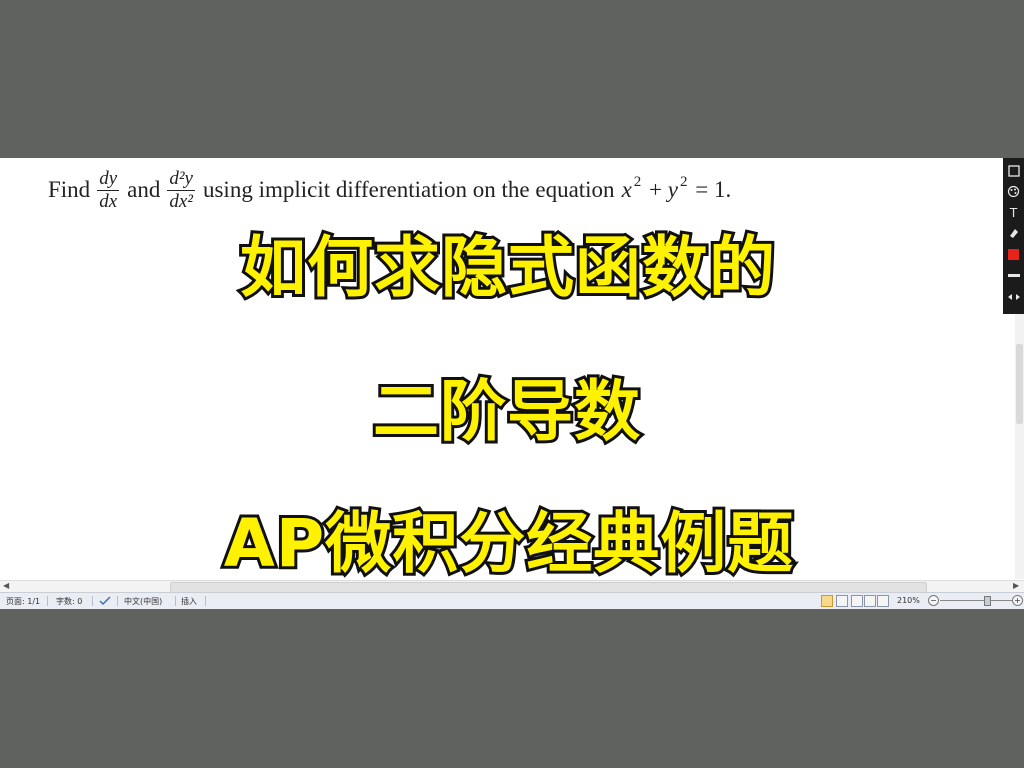 The image size is (1024, 768). Describe the element at coordinates (181, 201) in the screenshot. I see `fraction-denominator: dx²` at that location.